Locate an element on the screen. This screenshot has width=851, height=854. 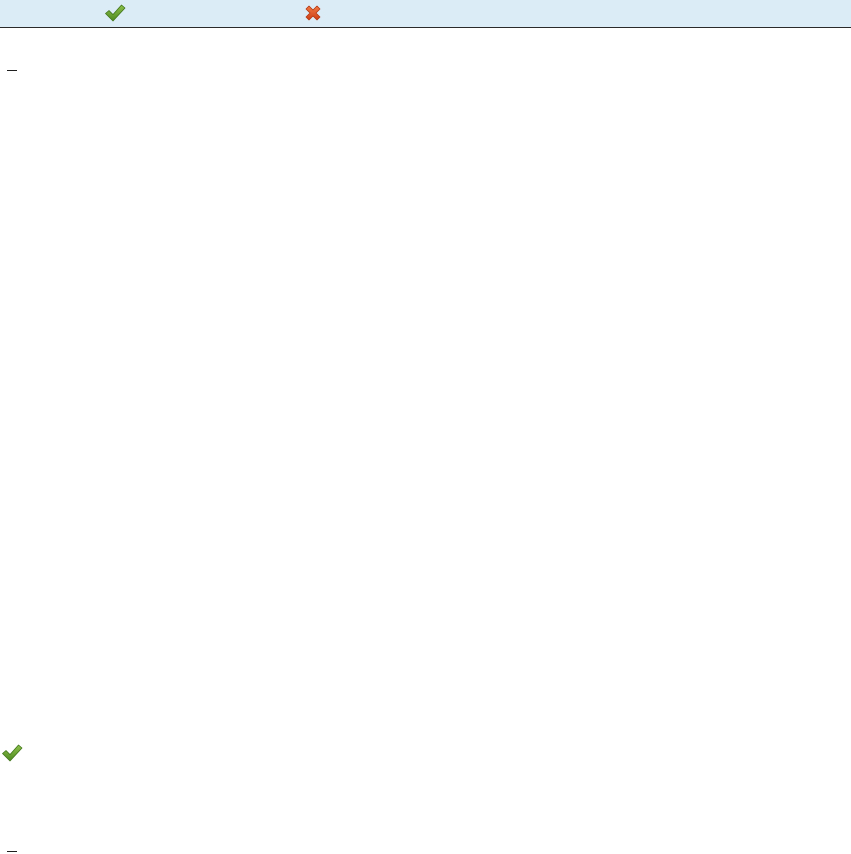
divider-short is located at coordinates (12, 70).